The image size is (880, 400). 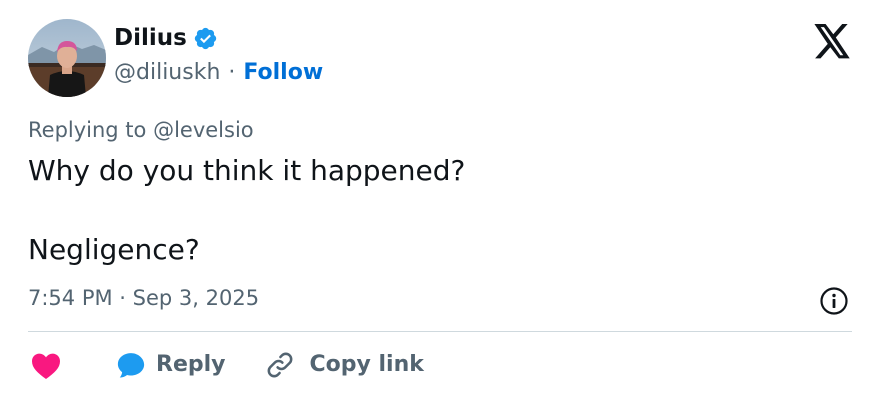 What do you see at coordinates (191, 364) in the screenshot?
I see `reply-label: Reply` at bounding box center [191, 364].